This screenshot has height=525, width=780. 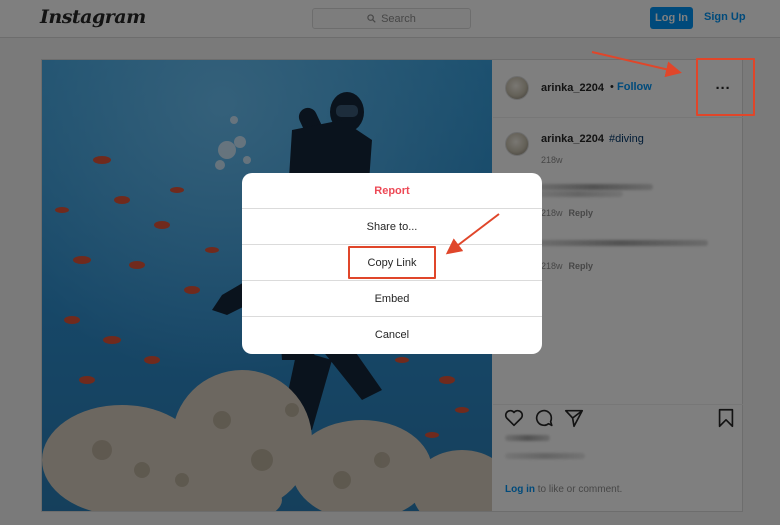 What do you see at coordinates (392, 299) in the screenshot?
I see `embed-button: Embed` at bounding box center [392, 299].